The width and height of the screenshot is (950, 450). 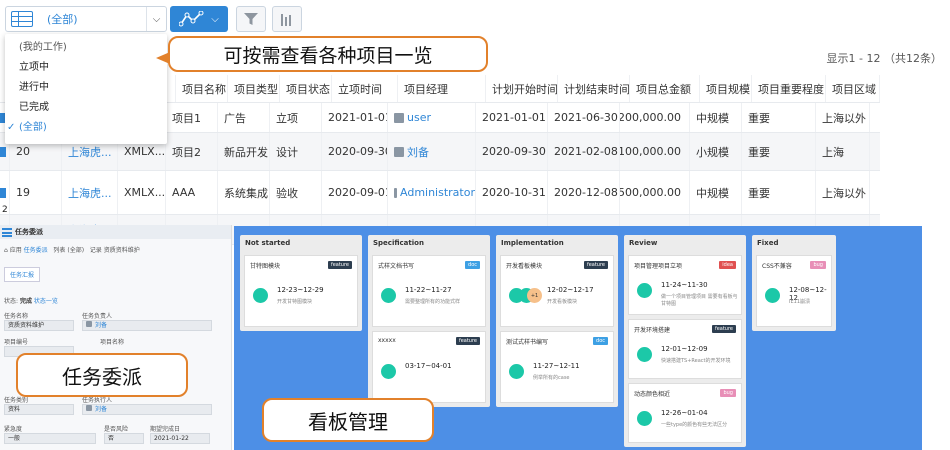 I want to click on col-header: 项目经理, so click(x=442, y=88).